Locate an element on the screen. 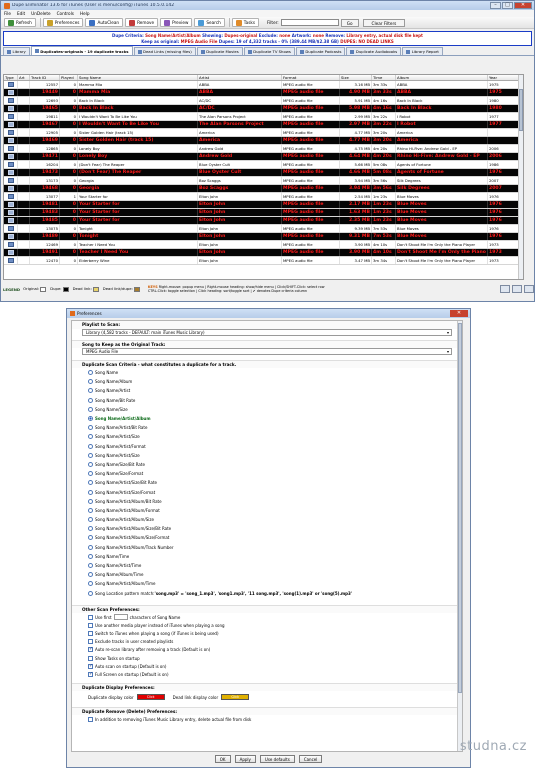 Image resolution: width=535 pixels, height=768 pixels. column-header-format: Format is located at coordinates (311, 77).